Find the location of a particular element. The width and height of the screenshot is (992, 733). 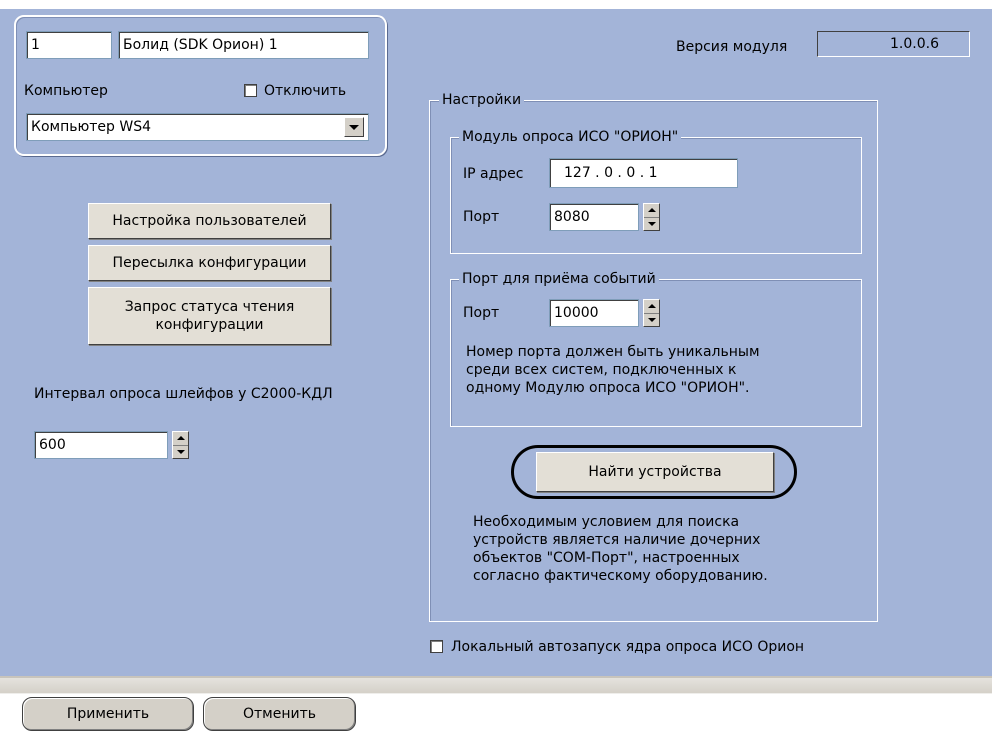

poll-interval-label: Интервал опроса шлейфов у С2000-КДЛ is located at coordinates (183, 394).